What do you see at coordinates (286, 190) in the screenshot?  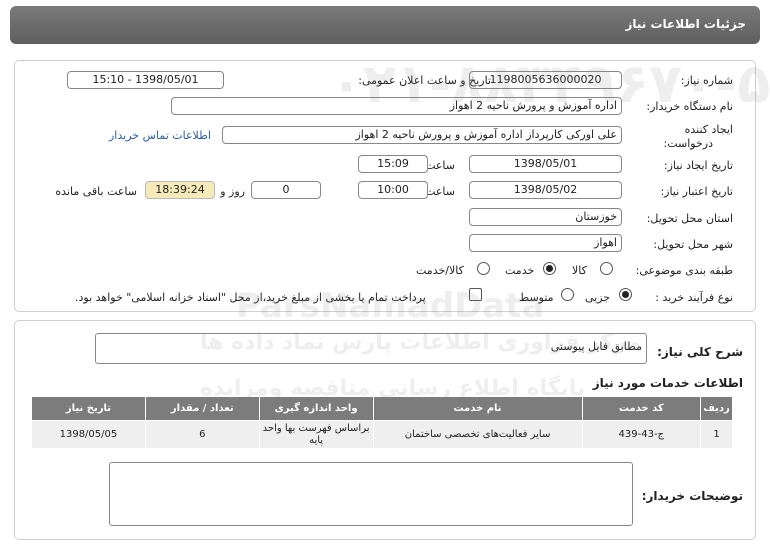 I see `remaining-days-field: 0` at bounding box center [286, 190].